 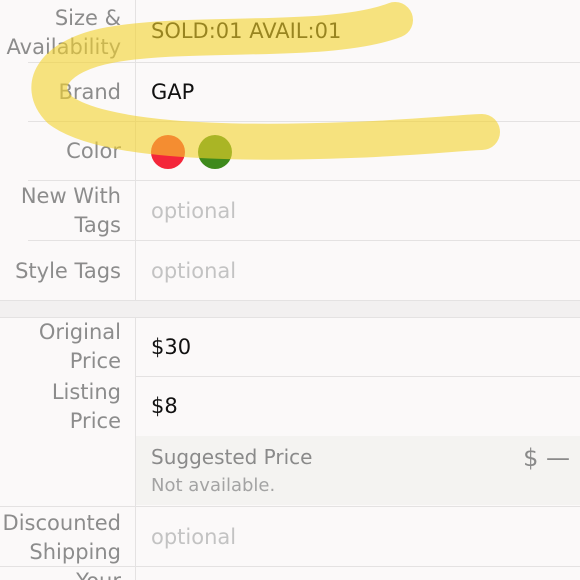 What do you see at coordinates (171, 347) in the screenshot?
I see `original-price-value: $30` at bounding box center [171, 347].